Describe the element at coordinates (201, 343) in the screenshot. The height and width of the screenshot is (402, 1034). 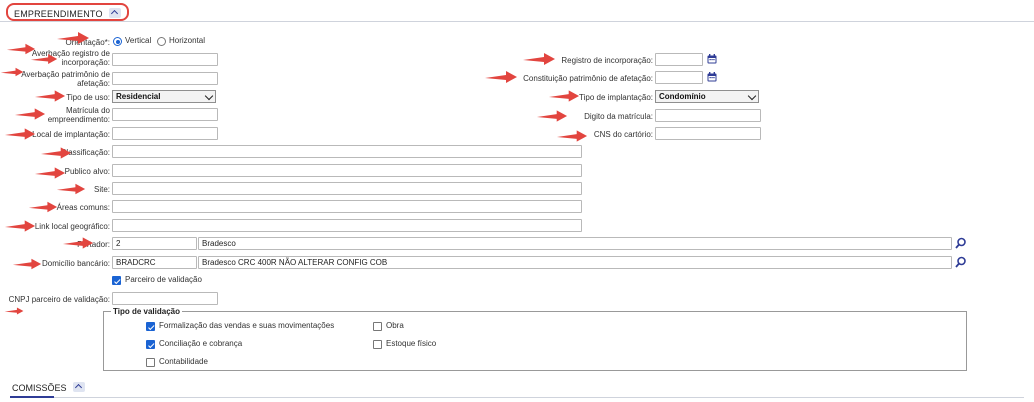
I see `conciliacao-label: Conciliação e cobrança` at that location.